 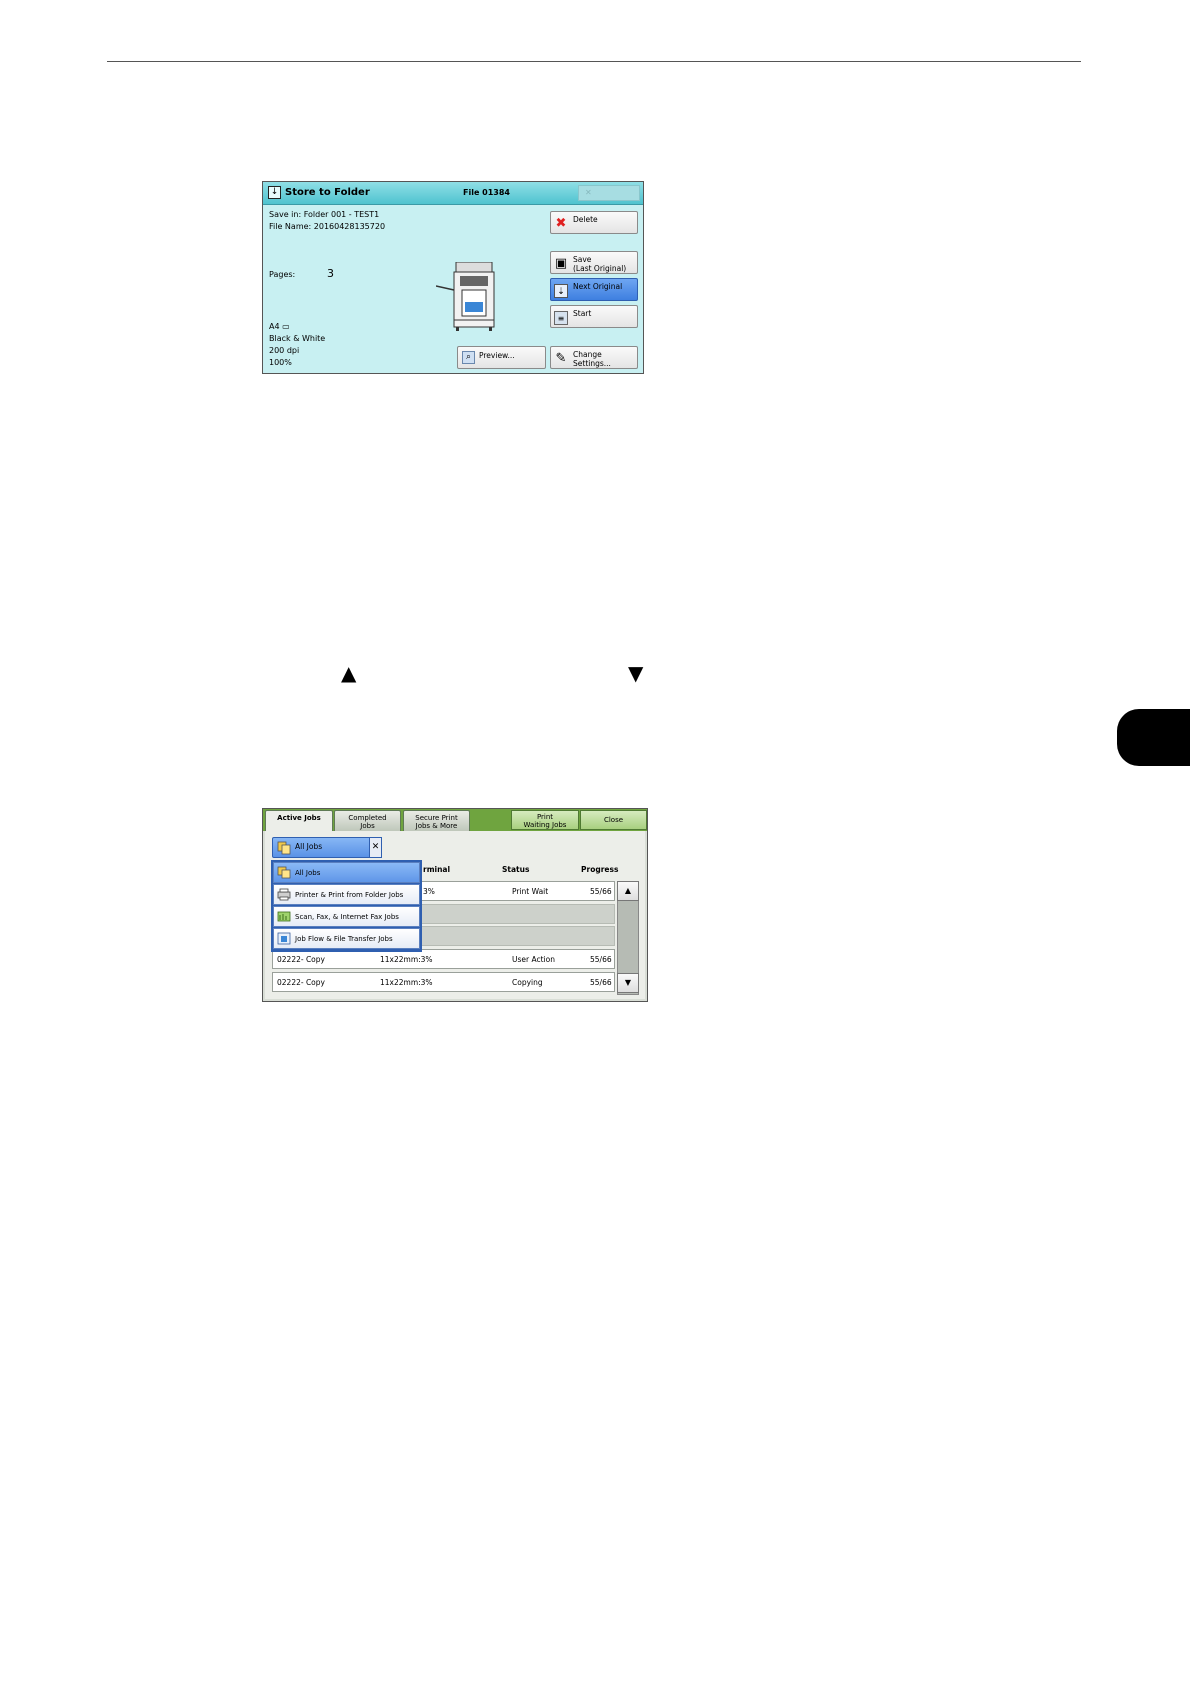 I want to click on start-icon: ≡, so click(x=561, y=318).